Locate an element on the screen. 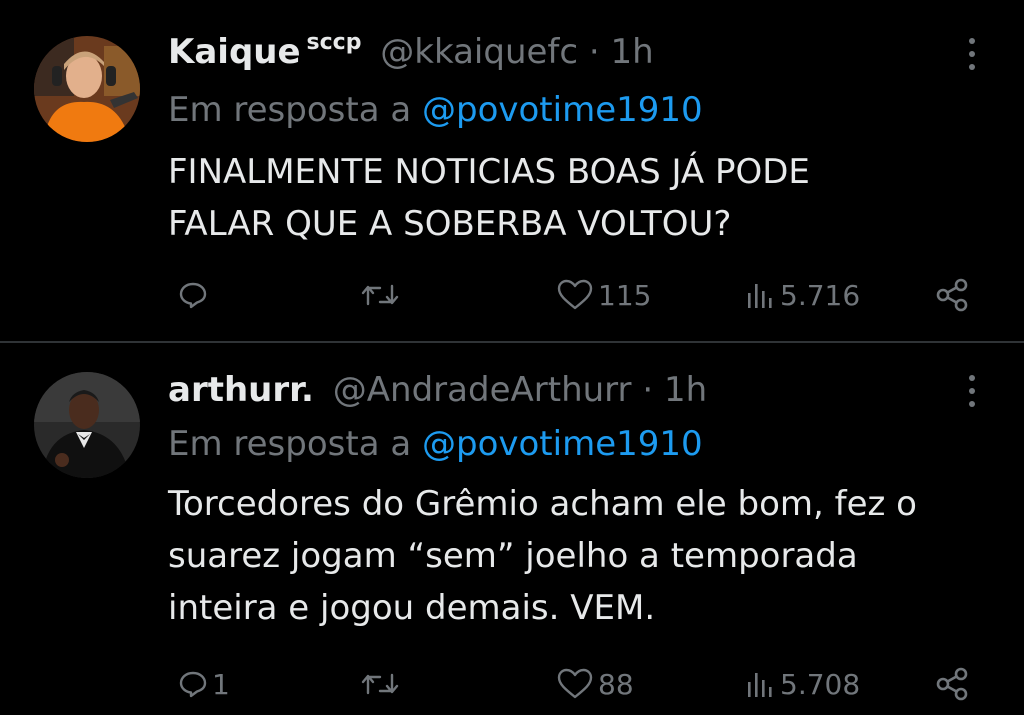 The height and width of the screenshot is (715, 1024). tweet-text-line: FALAR QUE A SOBERBA VOLTOU? is located at coordinates (450, 224).